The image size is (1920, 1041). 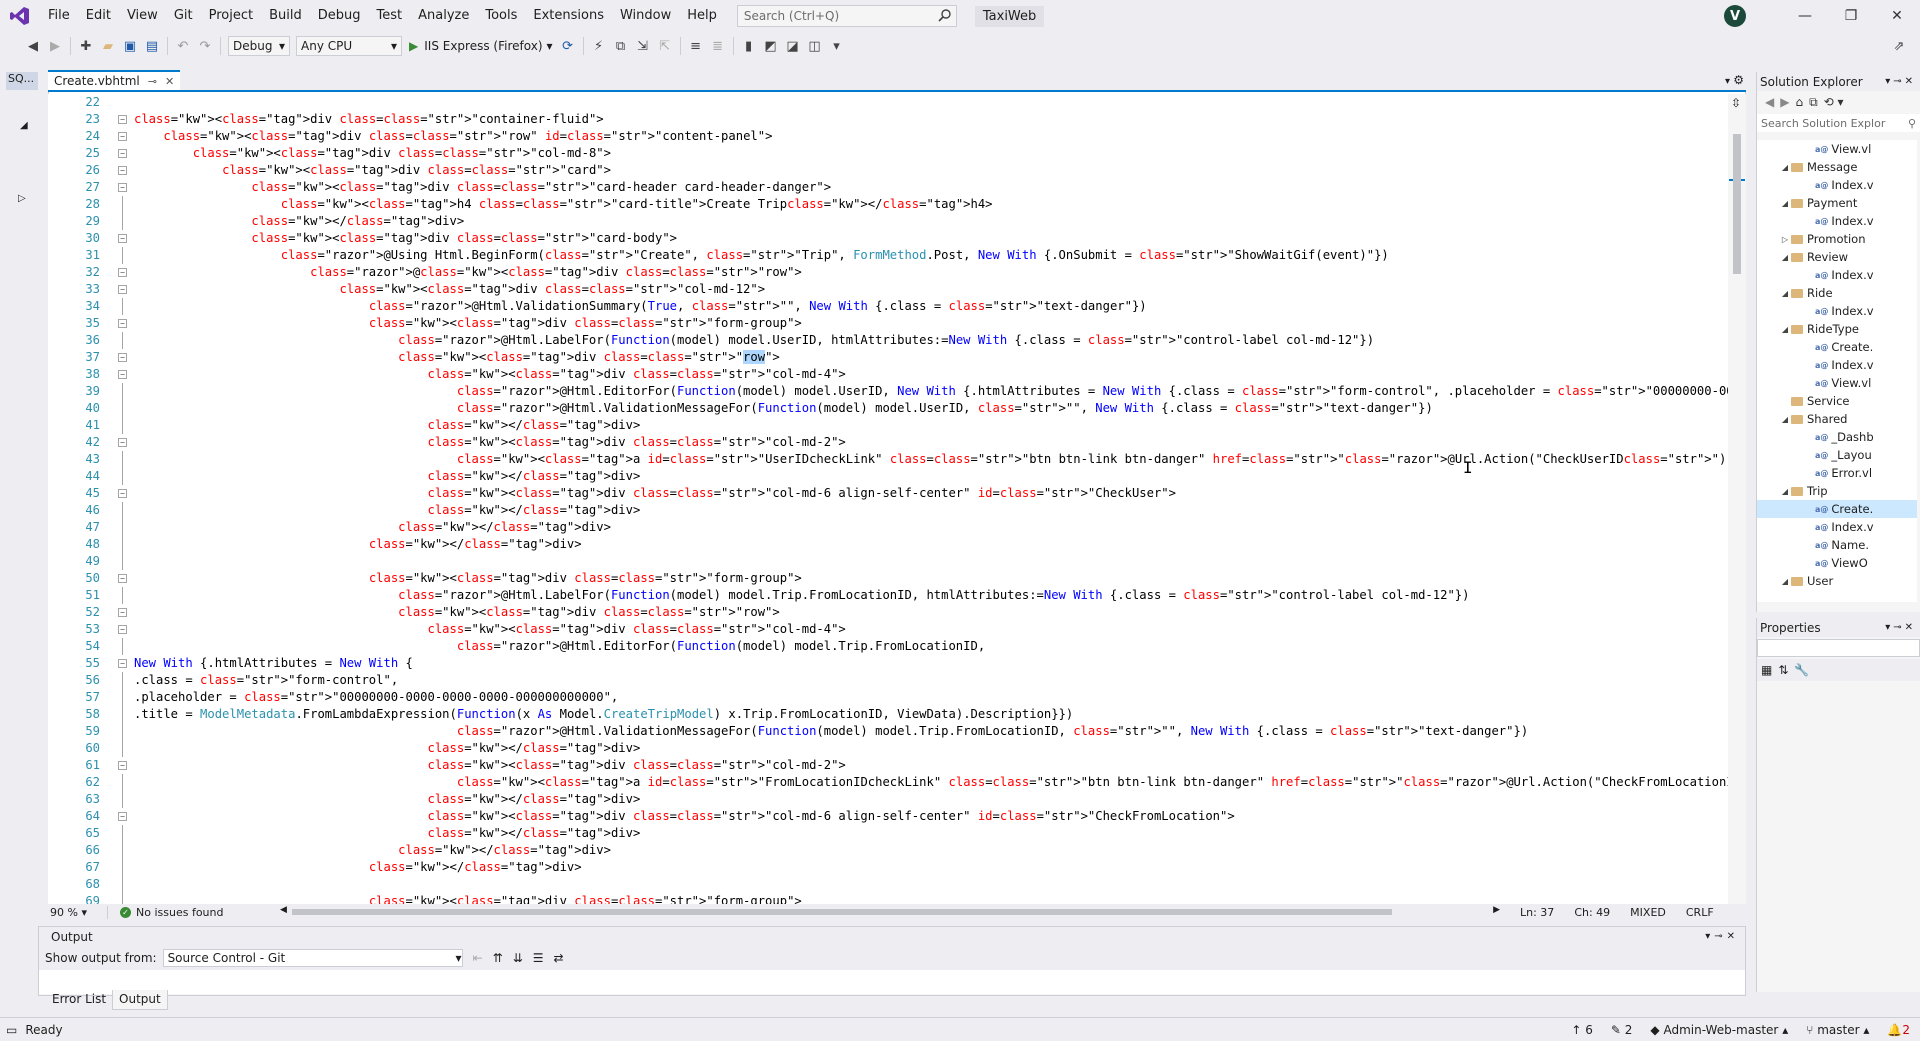 What do you see at coordinates (888, 544) in the screenshot?
I see `code-line: 48 class="kw"></class="tag">div>` at bounding box center [888, 544].